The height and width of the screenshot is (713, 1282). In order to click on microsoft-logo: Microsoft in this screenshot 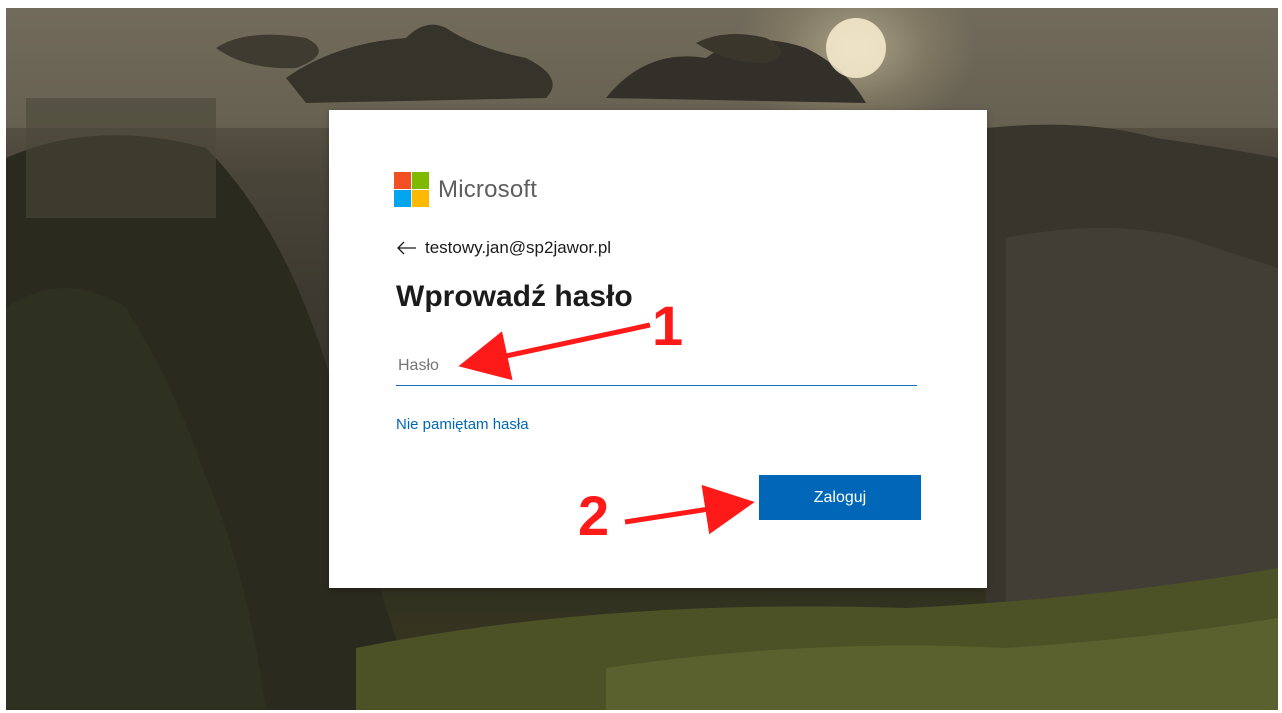, I will do `click(465, 189)`.